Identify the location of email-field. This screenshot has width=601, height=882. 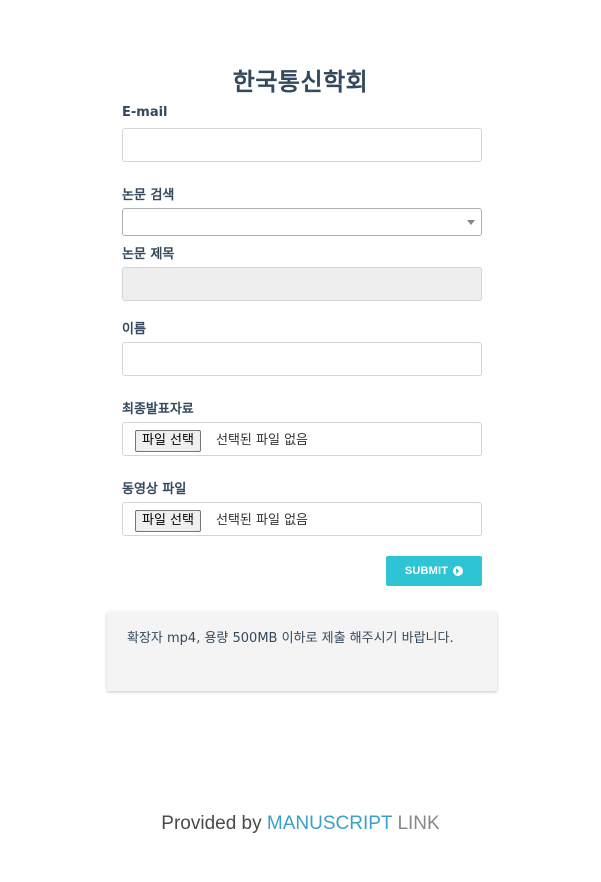
(302, 145).